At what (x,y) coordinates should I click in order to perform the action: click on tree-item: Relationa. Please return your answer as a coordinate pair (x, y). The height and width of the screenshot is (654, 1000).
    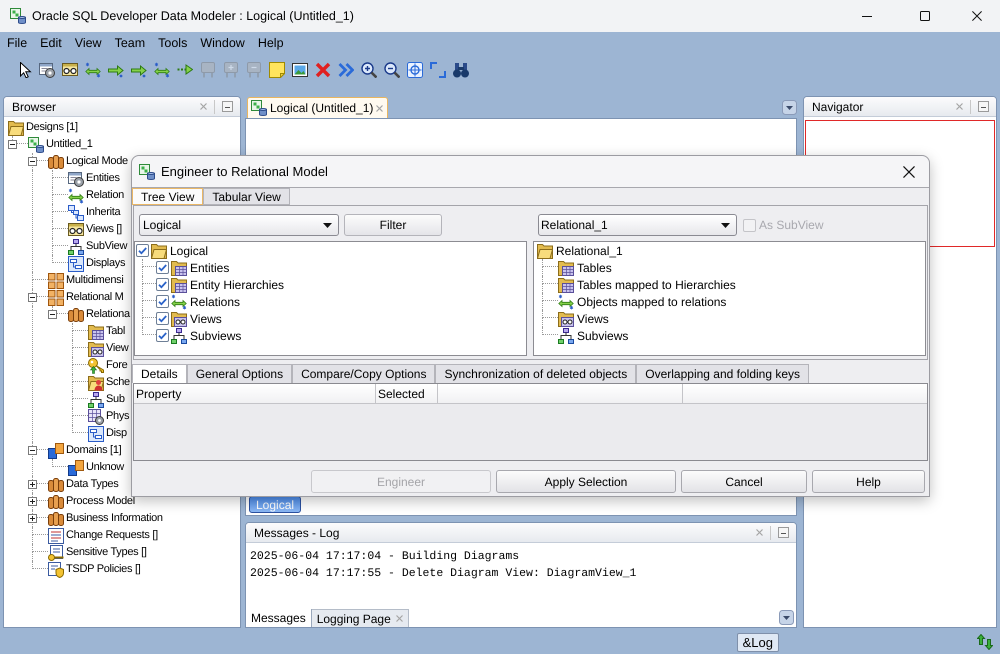
    Looking at the image, I should click on (108, 314).